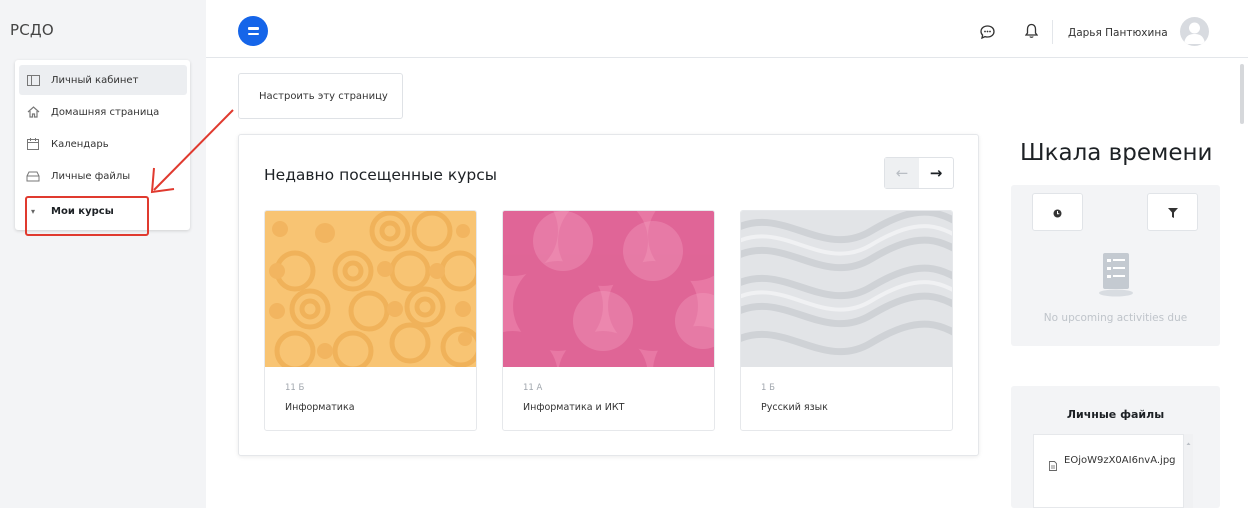 The width and height of the screenshot is (1248, 508). What do you see at coordinates (1031, 33) in the screenshot?
I see `bell-icon` at bounding box center [1031, 33].